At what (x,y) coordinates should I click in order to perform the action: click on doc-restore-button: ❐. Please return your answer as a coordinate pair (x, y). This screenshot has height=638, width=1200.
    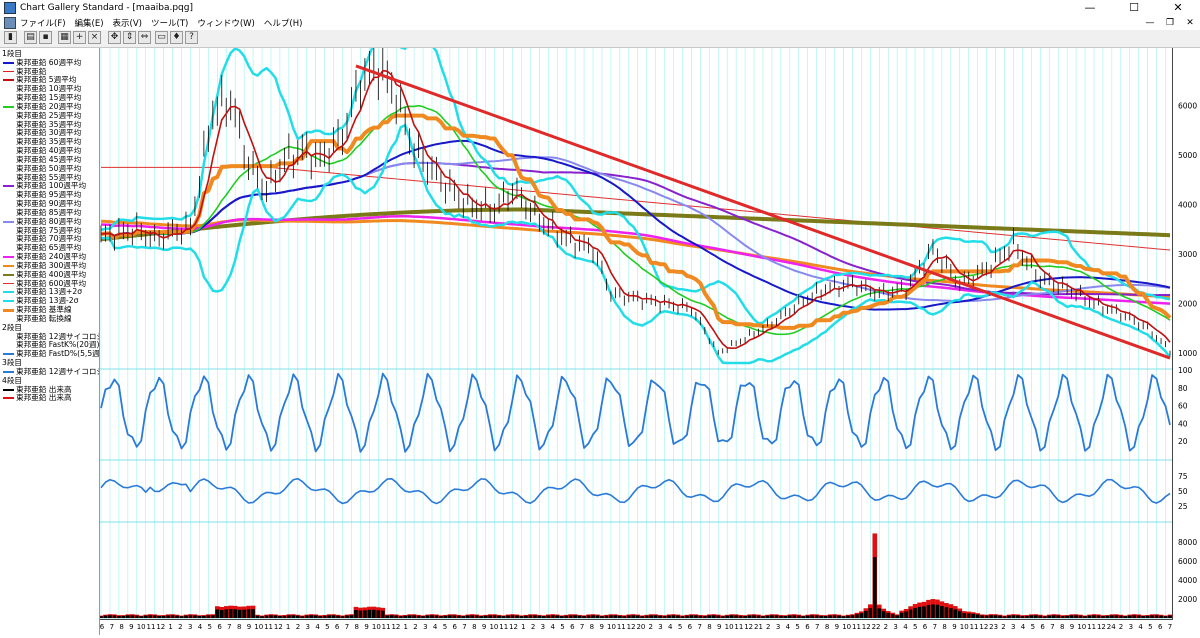
    Looking at the image, I should click on (1170, 23).